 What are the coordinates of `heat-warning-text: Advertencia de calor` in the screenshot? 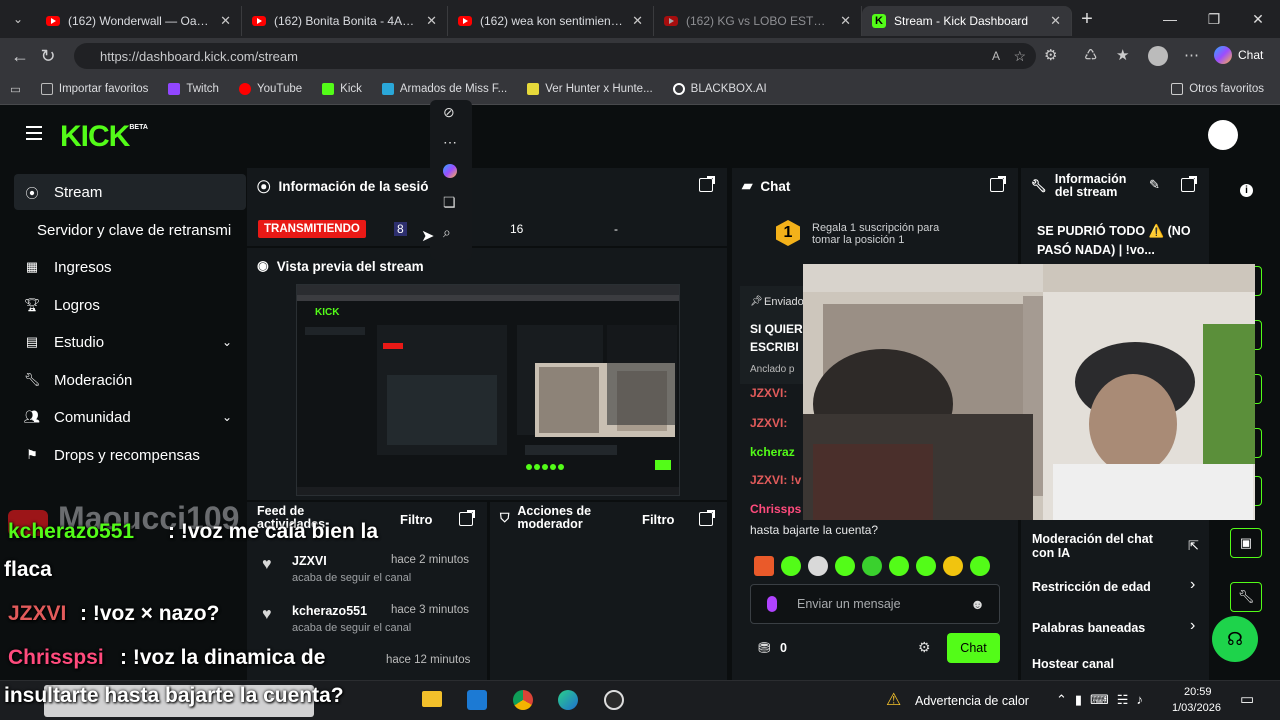 It's located at (972, 701).